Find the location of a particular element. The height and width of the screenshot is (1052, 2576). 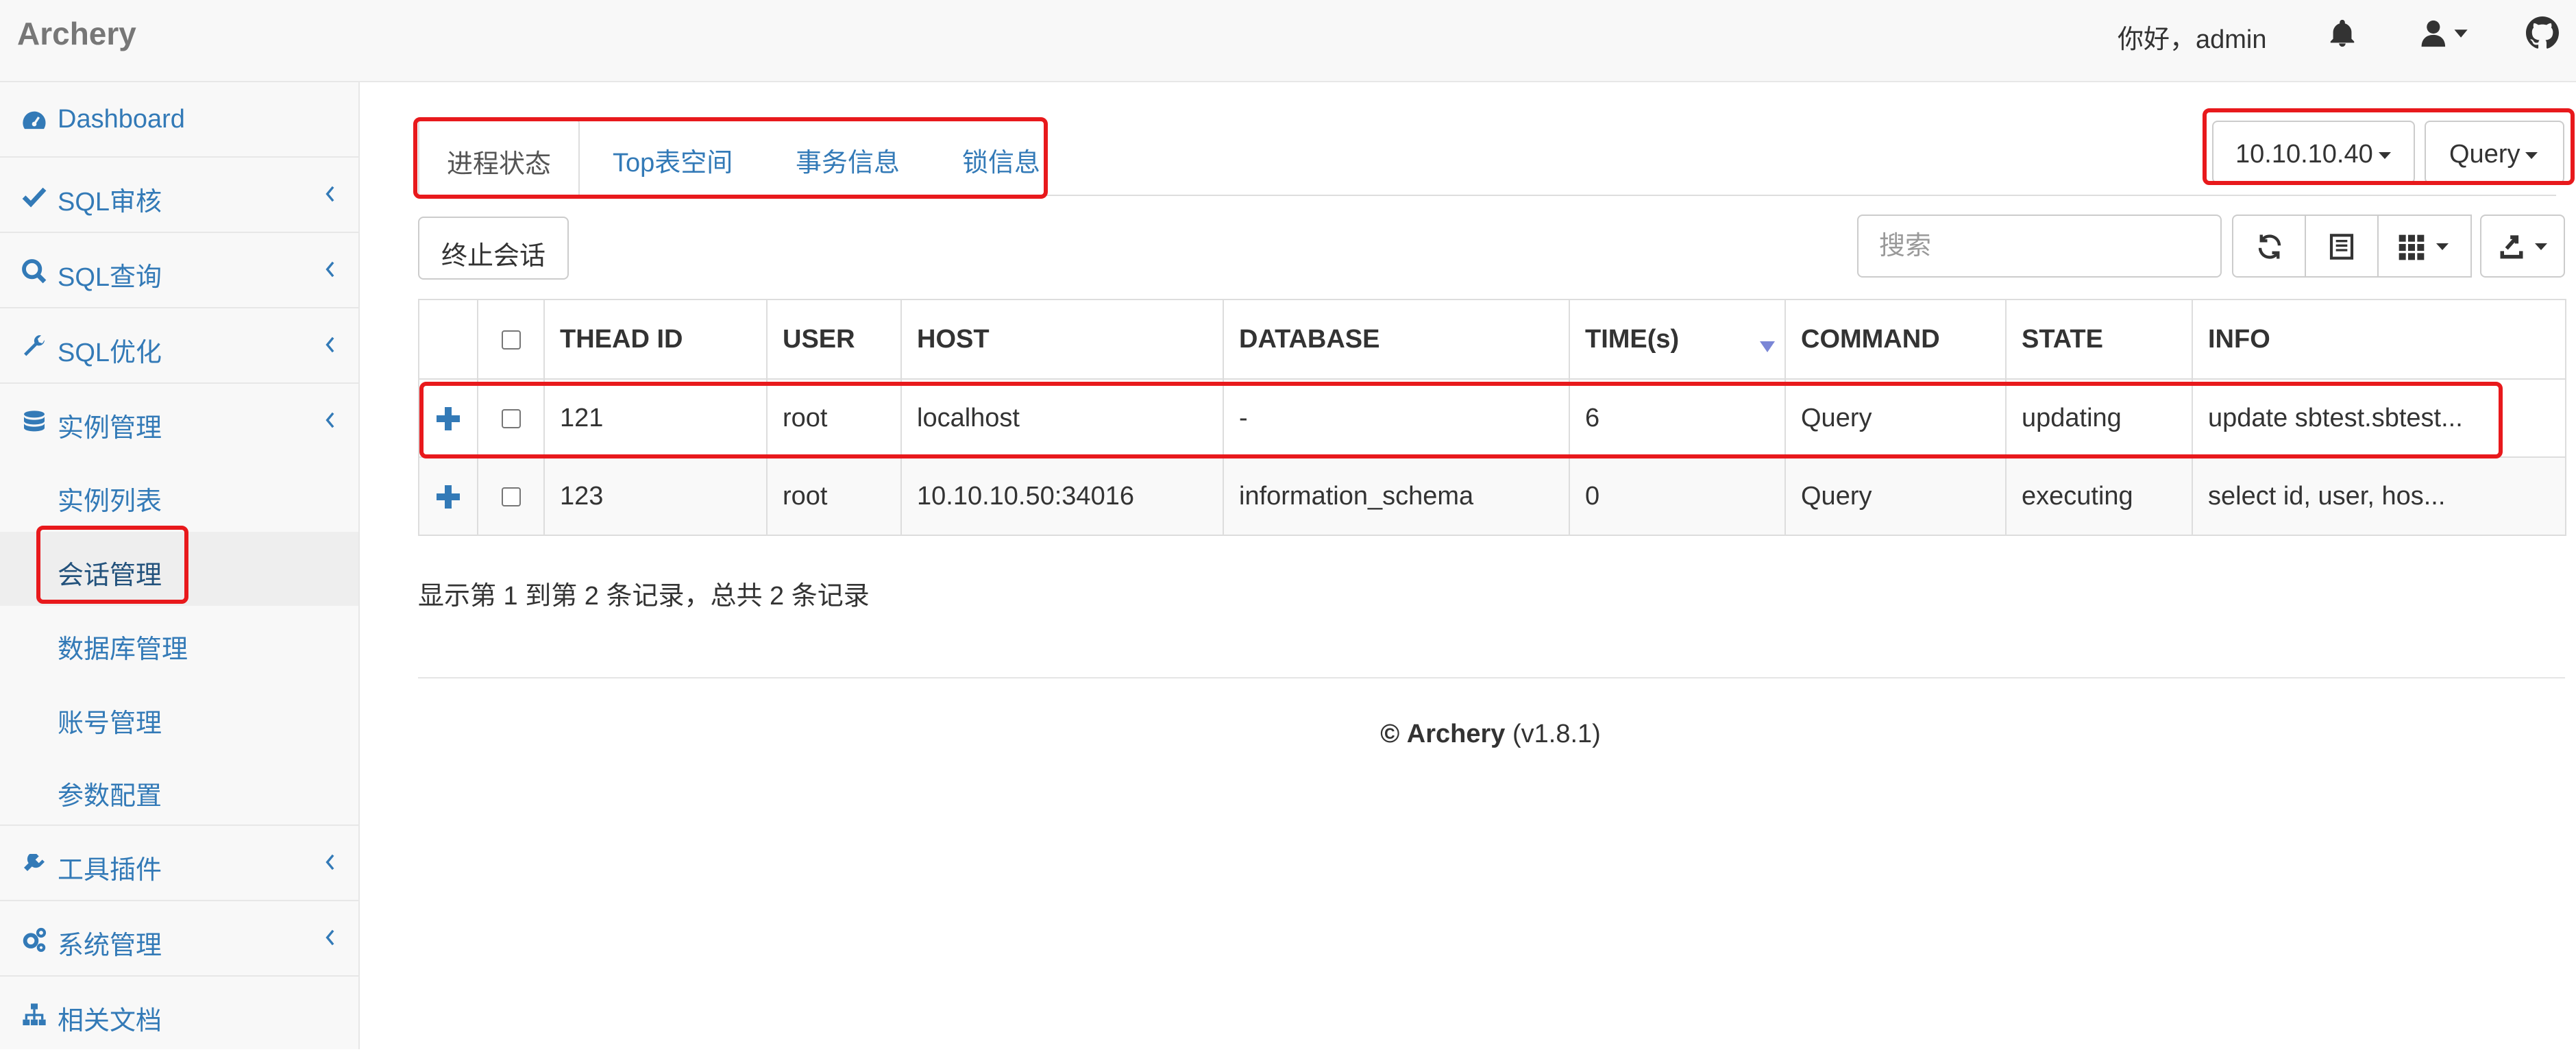

refresh-icon is located at coordinates (2270, 246).